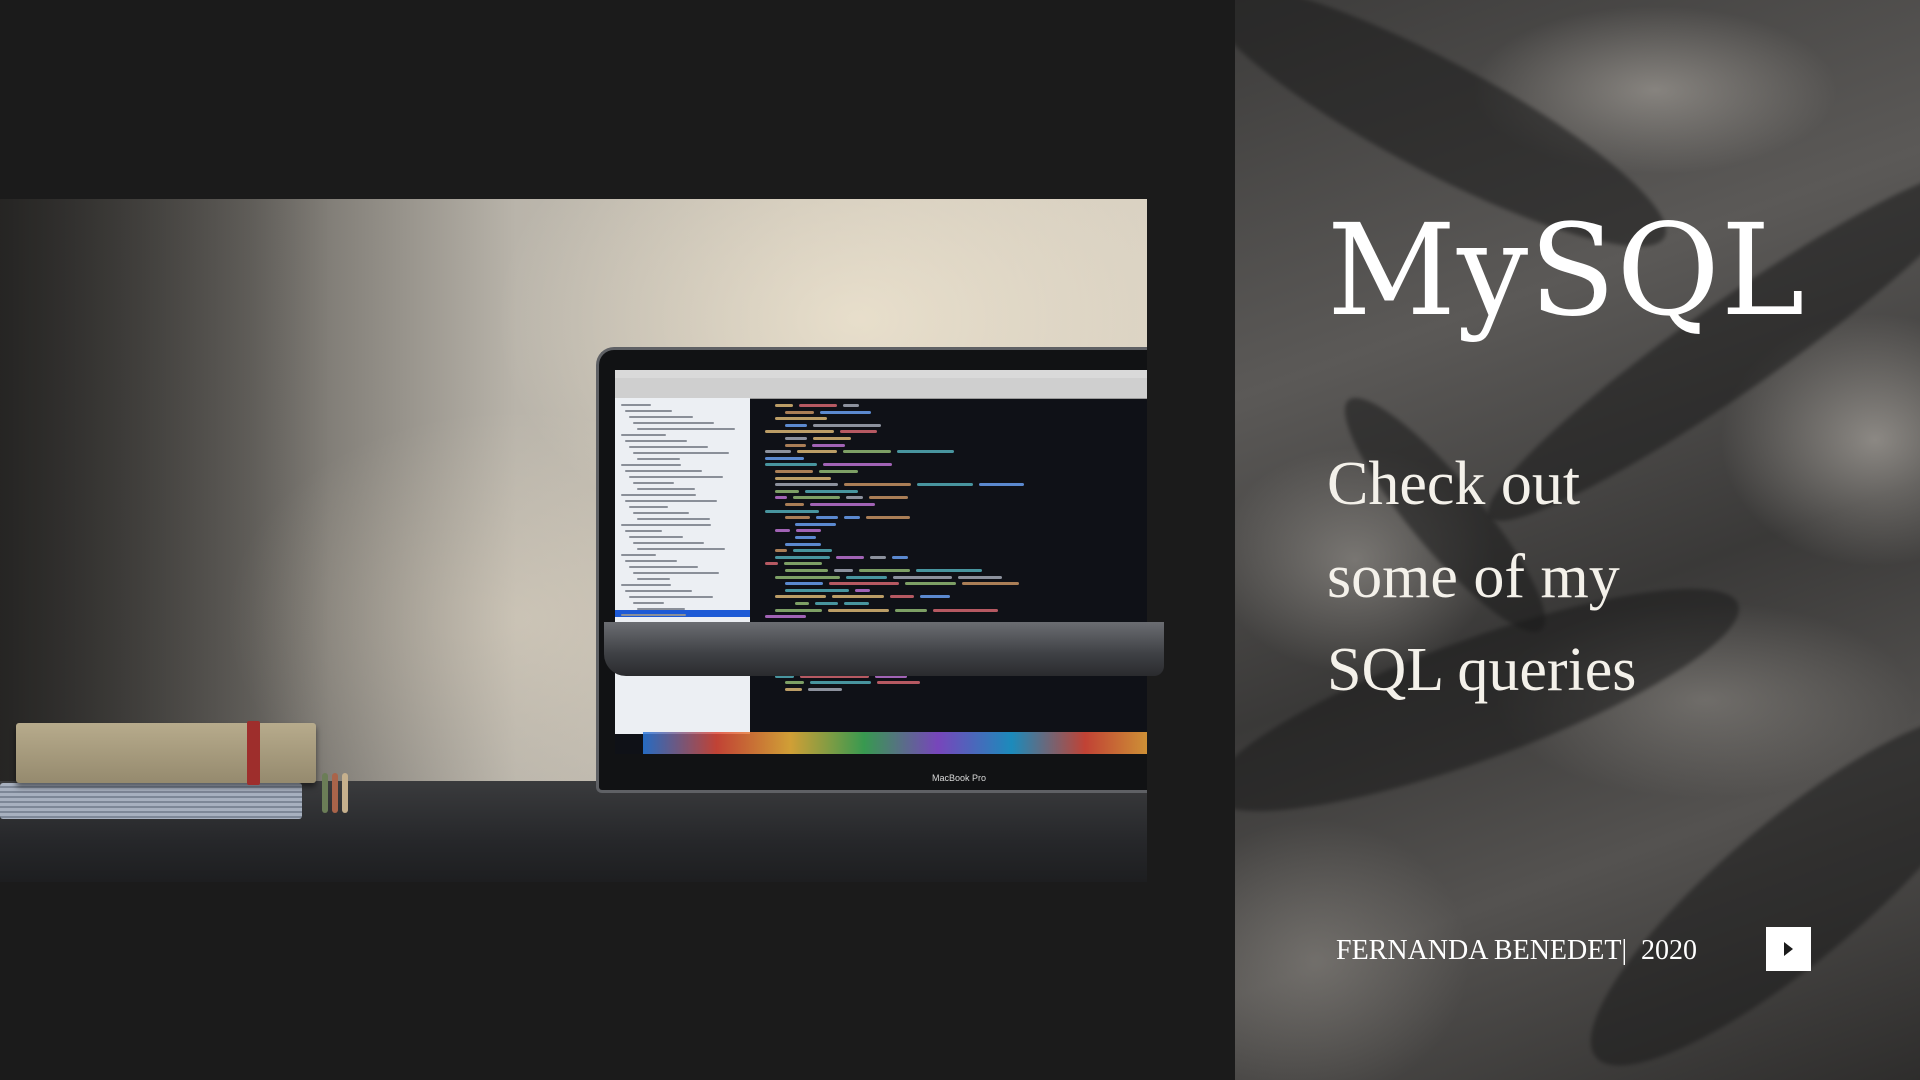  What do you see at coordinates (1454, 484) in the screenshot?
I see `subtitle-line: Check out` at bounding box center [1454, 484].